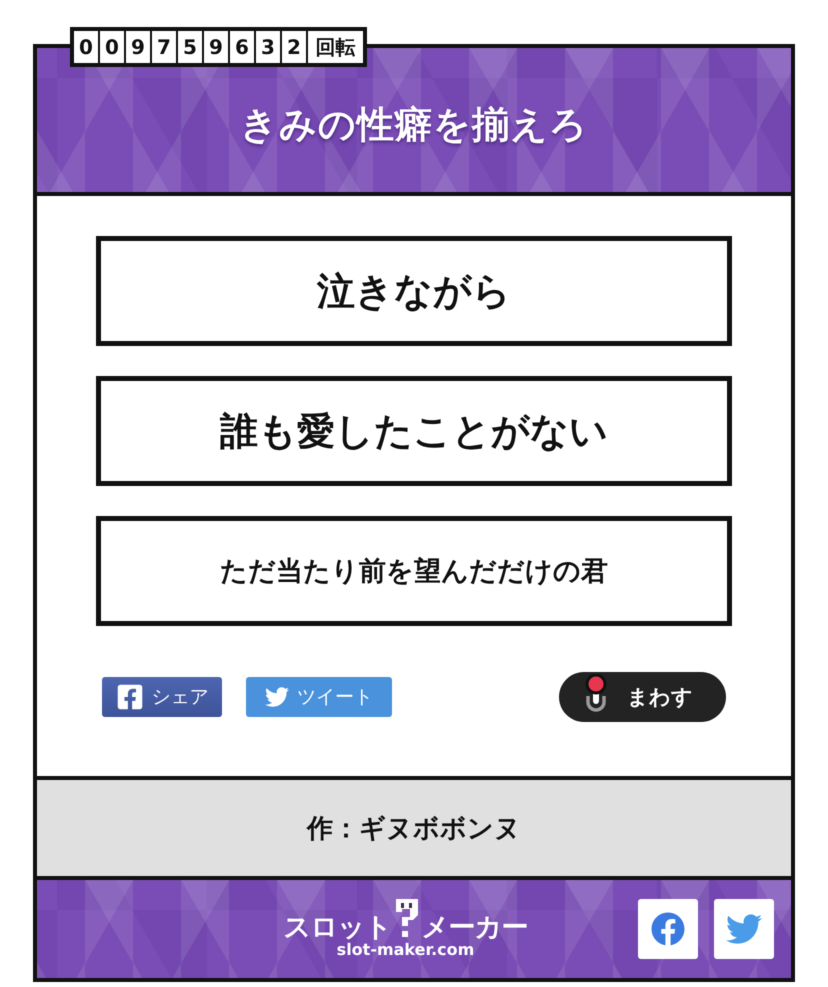  What do you see at coordinates (242, 47) in the screenshot?
I see `counter-digit: 6` at bounding box center [242, 47].